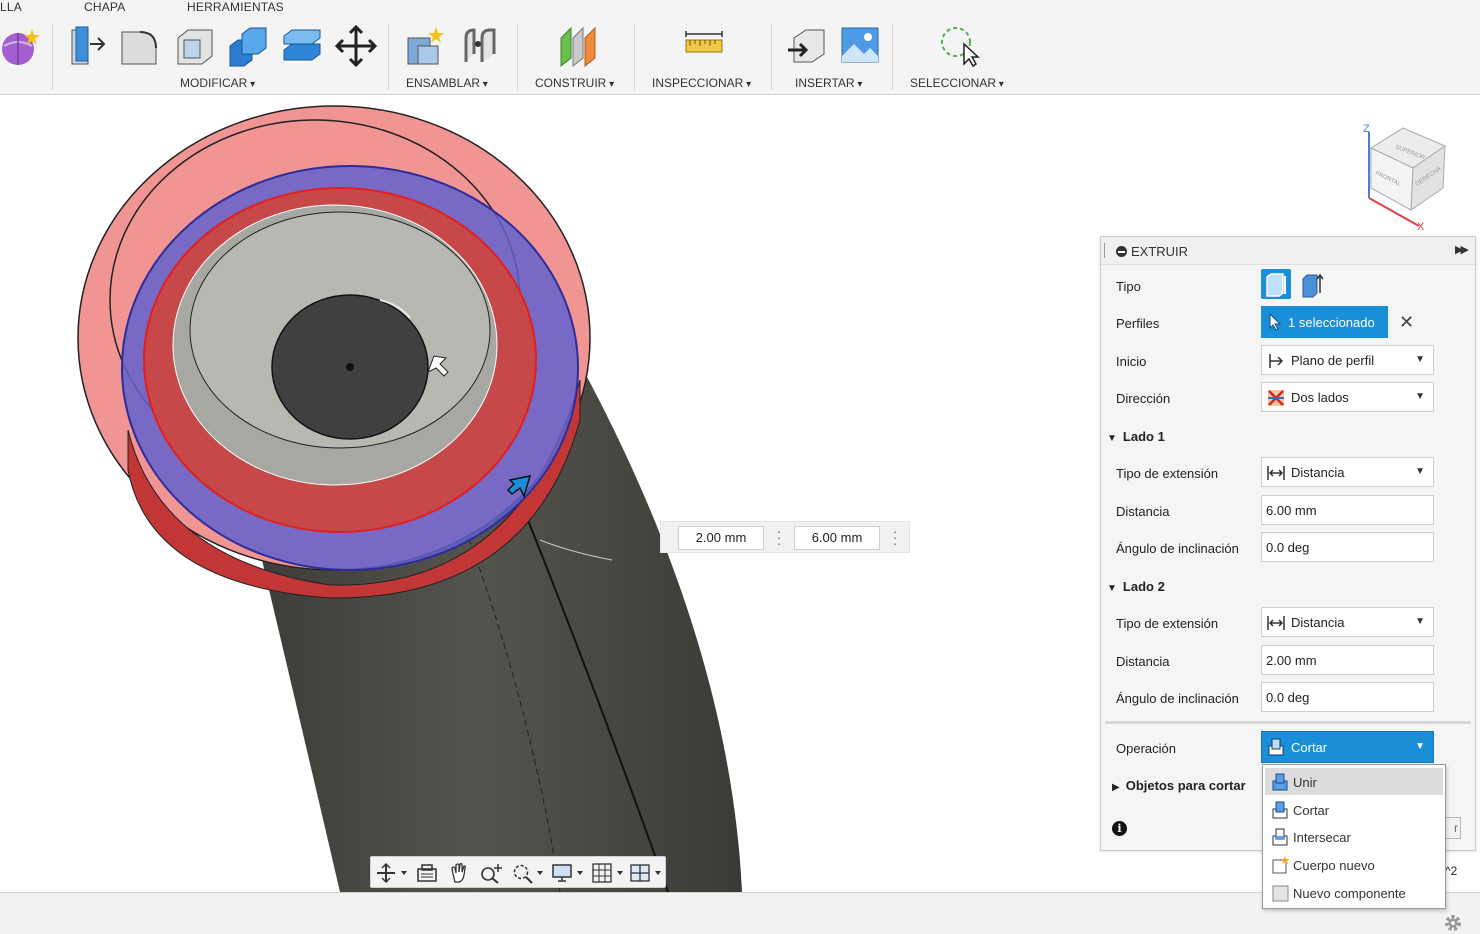 The width and height of the screenshot is (1480, 934). I want to click on lado2-angulo-input: 0.0 deg, so click(1347, 697).